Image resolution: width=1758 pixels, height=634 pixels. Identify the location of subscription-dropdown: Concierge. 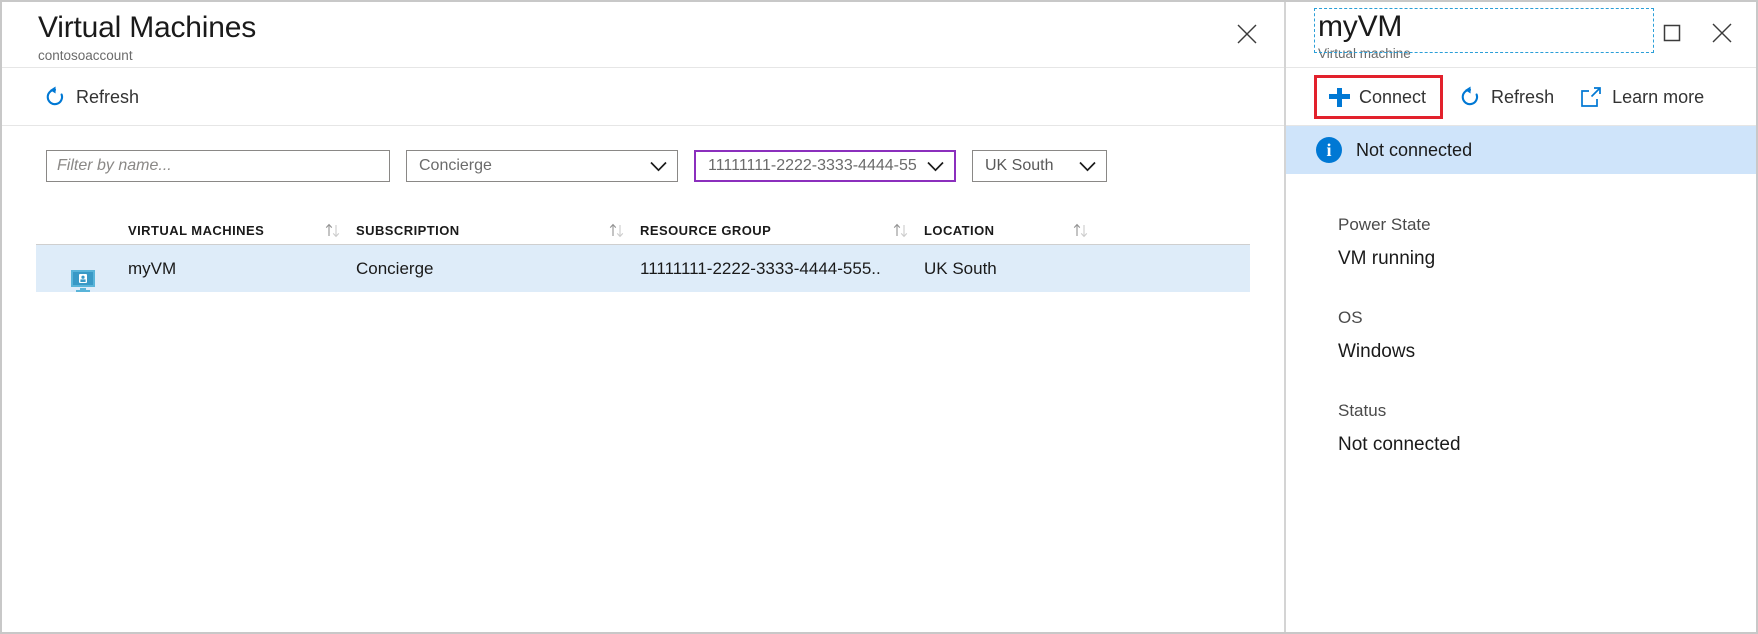
(542, 166).